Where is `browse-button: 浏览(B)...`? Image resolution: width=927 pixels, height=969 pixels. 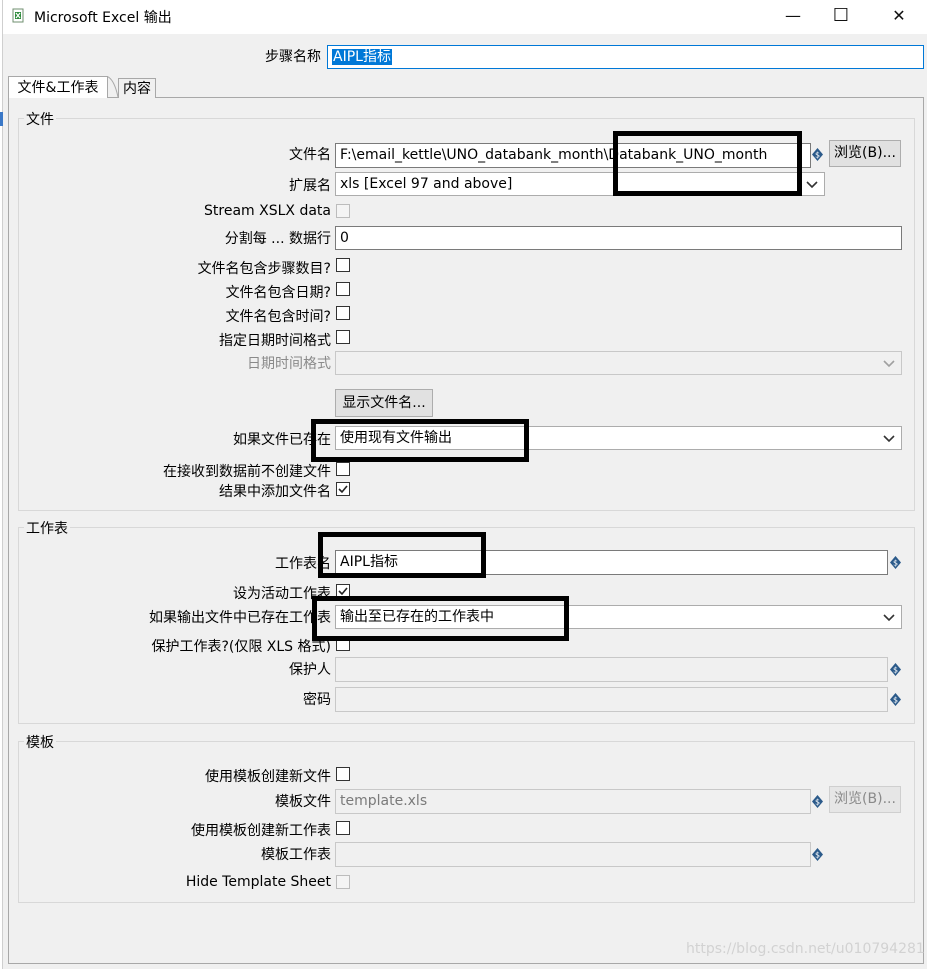 browse-button: 浏览(B)... is located at coordinates (865, 153).